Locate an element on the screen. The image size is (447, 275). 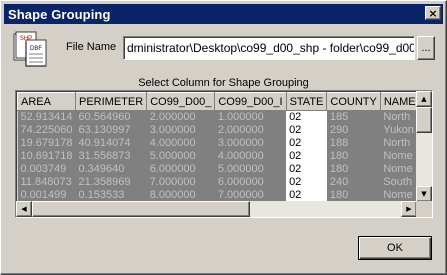
table-cell: 188 is located at coordinates (353, 143).